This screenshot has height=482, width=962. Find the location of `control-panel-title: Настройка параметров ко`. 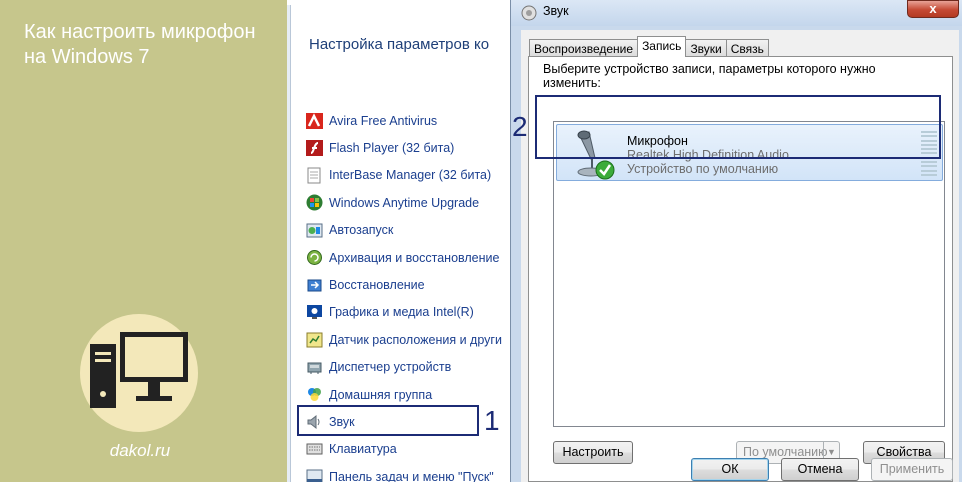

control-panel-title: Настройка параметров ко is located at coordinates (399, 44).